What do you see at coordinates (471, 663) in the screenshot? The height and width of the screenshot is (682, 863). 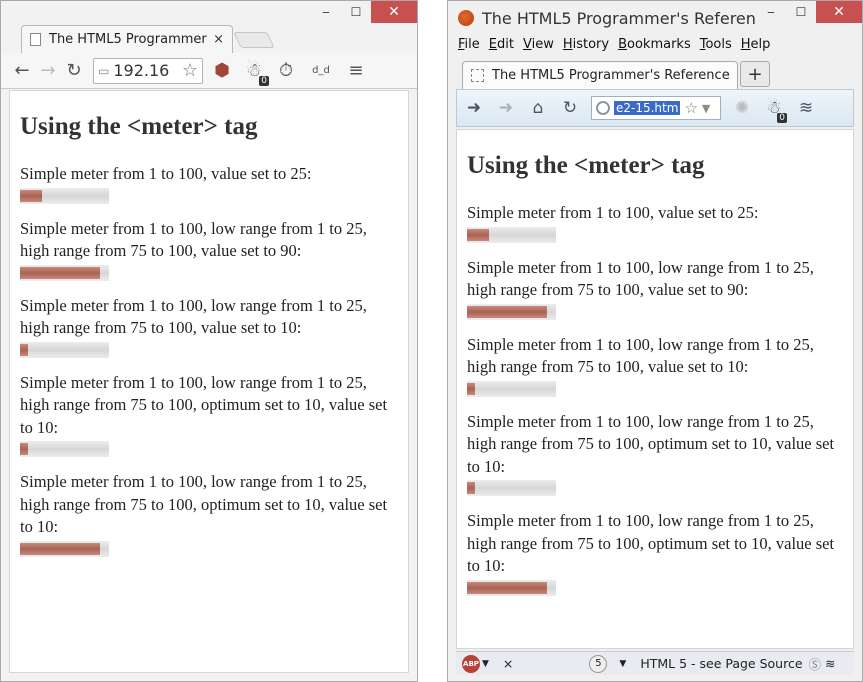 I see `adblock-icon: ABP` at bounding box center [471, 663].